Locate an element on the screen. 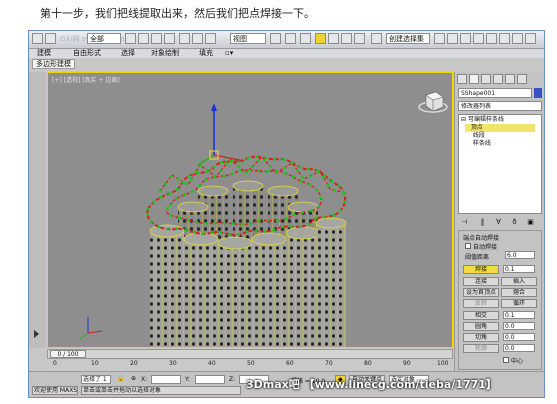  modify-tab-icon is located at coordinates (474, 79).